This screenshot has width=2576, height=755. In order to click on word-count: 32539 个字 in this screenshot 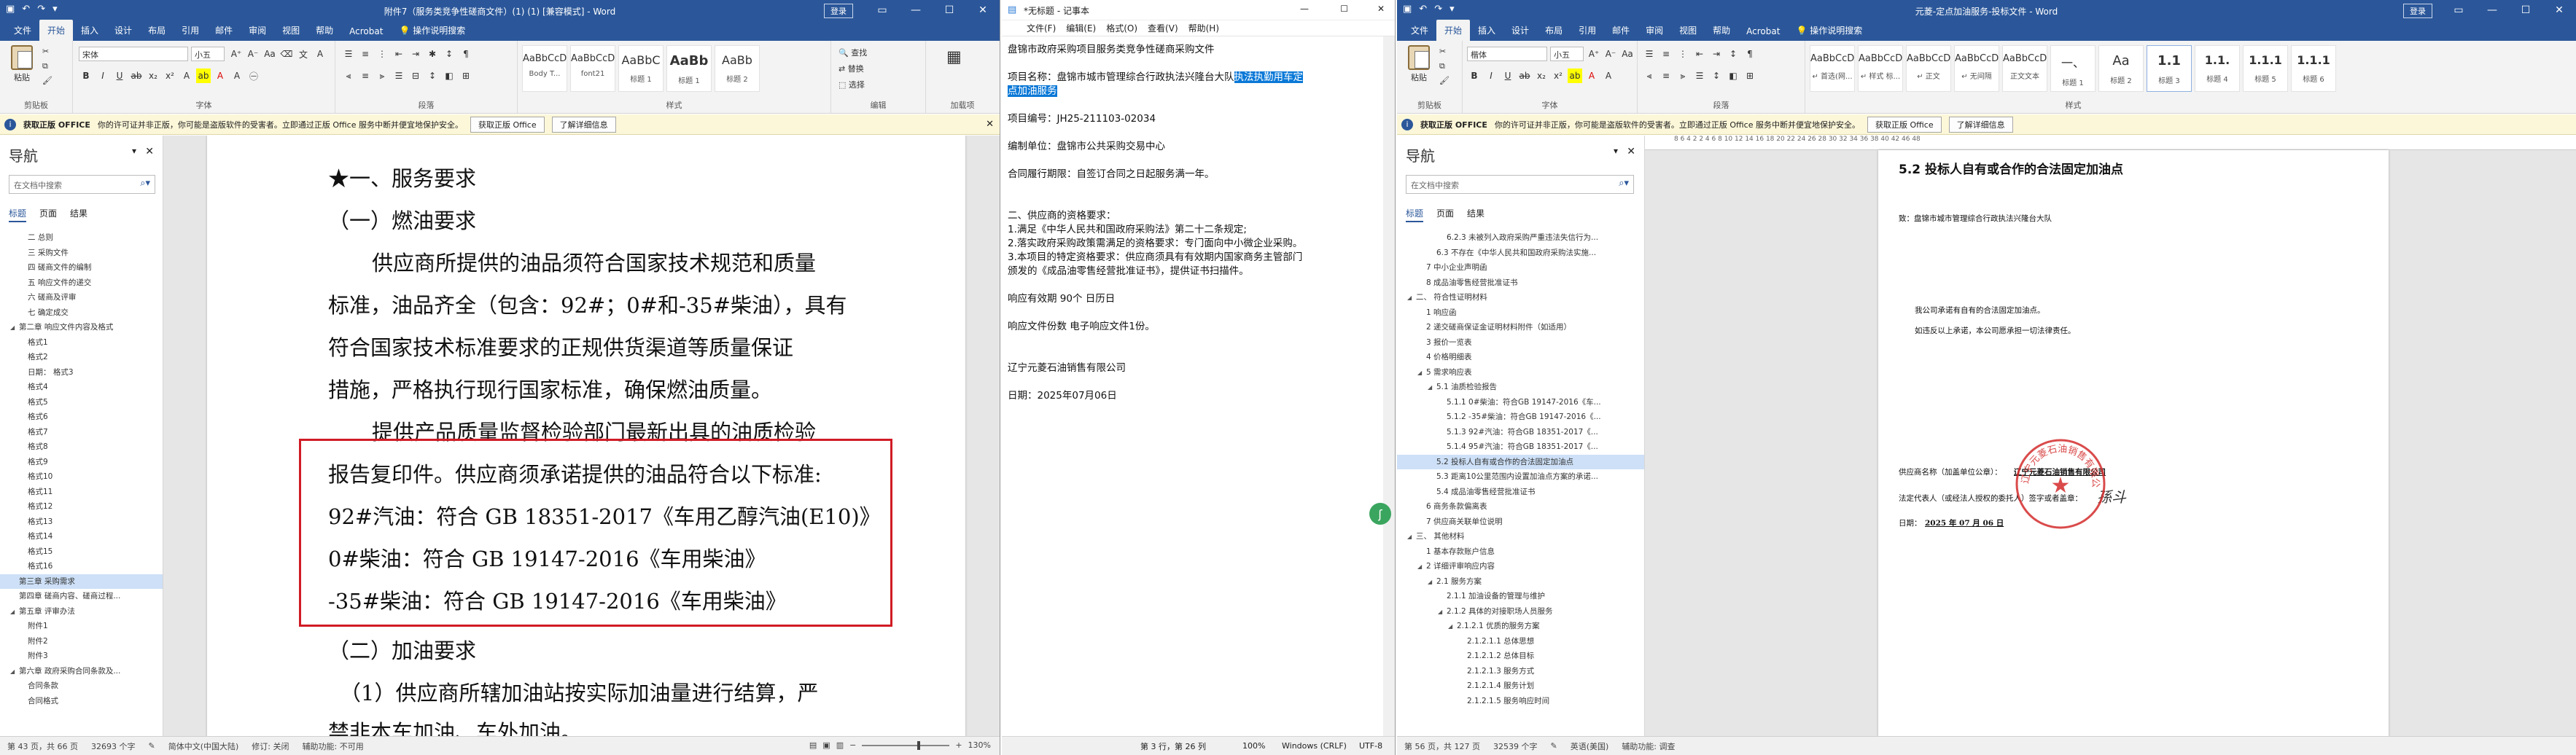, I will do `click(1515, 746)`.